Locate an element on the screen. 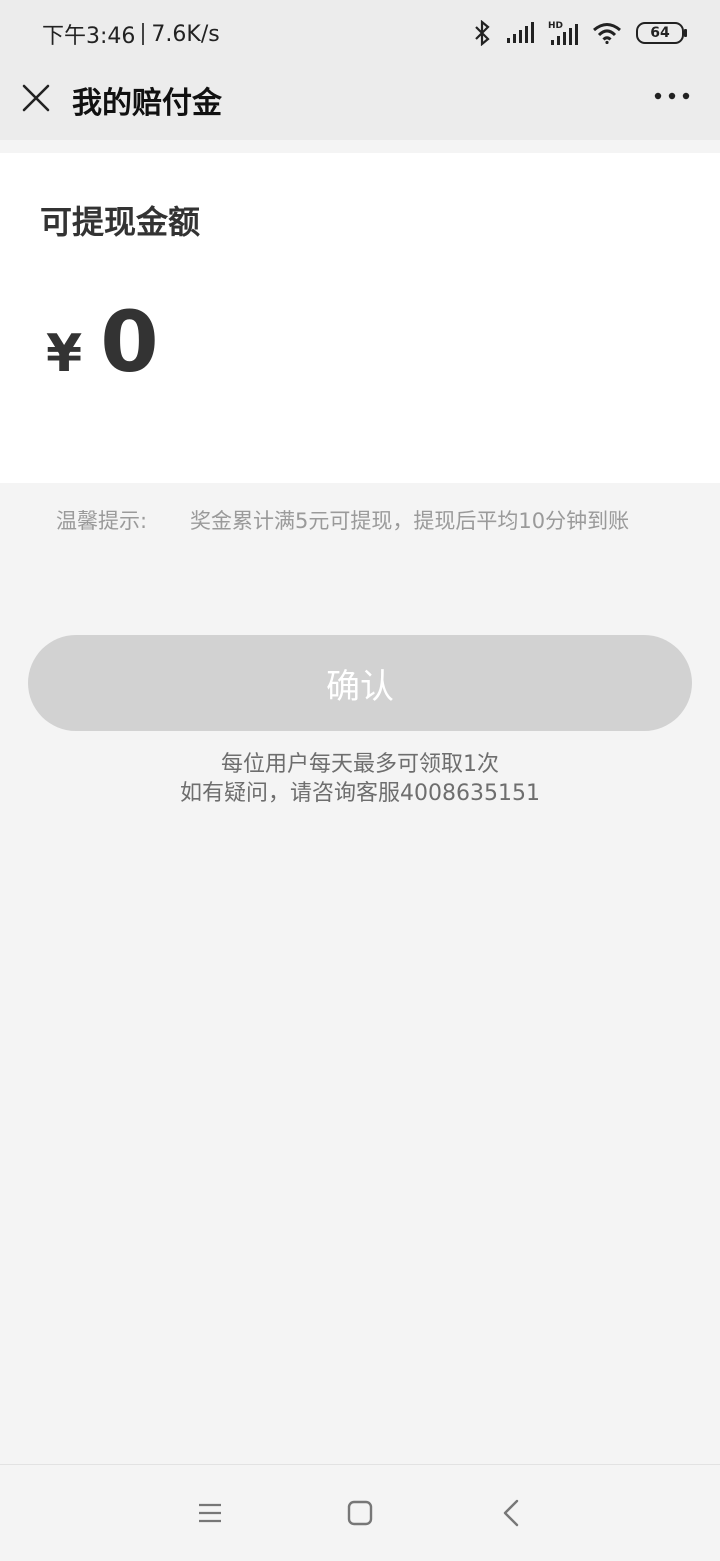 This screenshot has height=1561, width=720. confirm-button: 确认 is located at coordinates (360, 683).